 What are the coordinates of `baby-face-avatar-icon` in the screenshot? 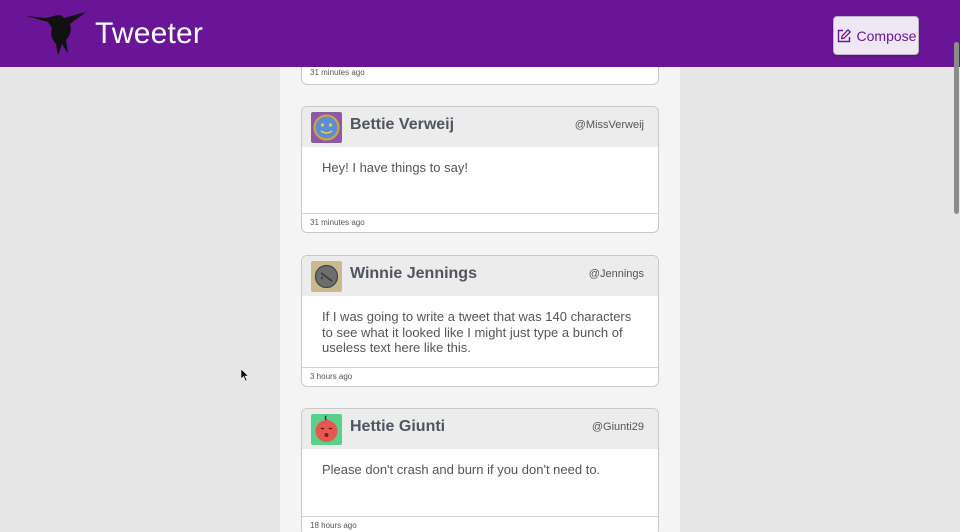 It's located at (326, 429).